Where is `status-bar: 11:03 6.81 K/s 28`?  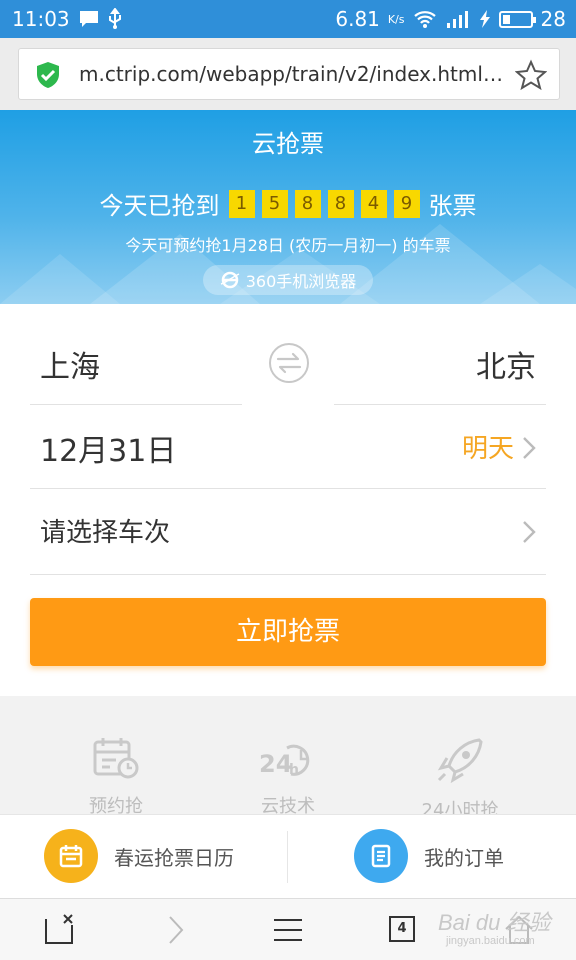
status-bar: 11:03 6.81 K/s 28 is located at coordinates (288, 19).